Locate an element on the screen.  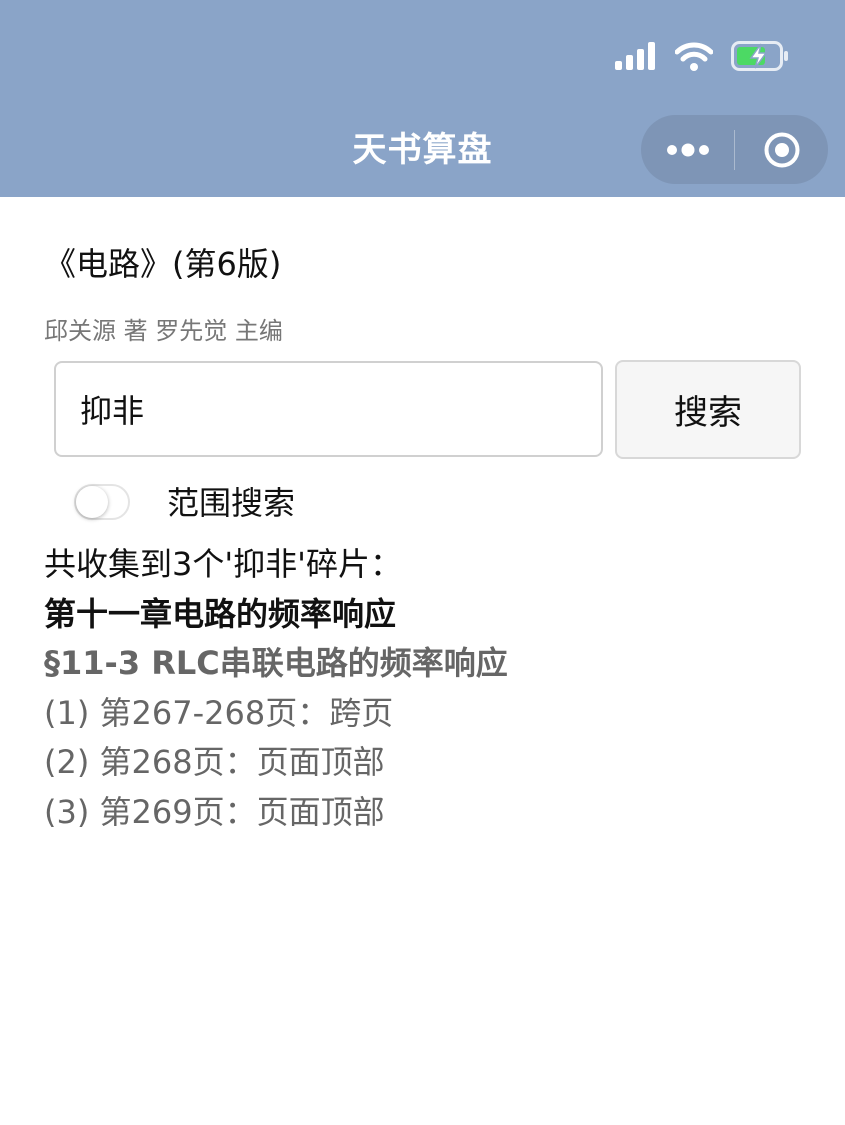
result-item: (1) 第267-268页：跨页 is located at coordinates (434, 714).